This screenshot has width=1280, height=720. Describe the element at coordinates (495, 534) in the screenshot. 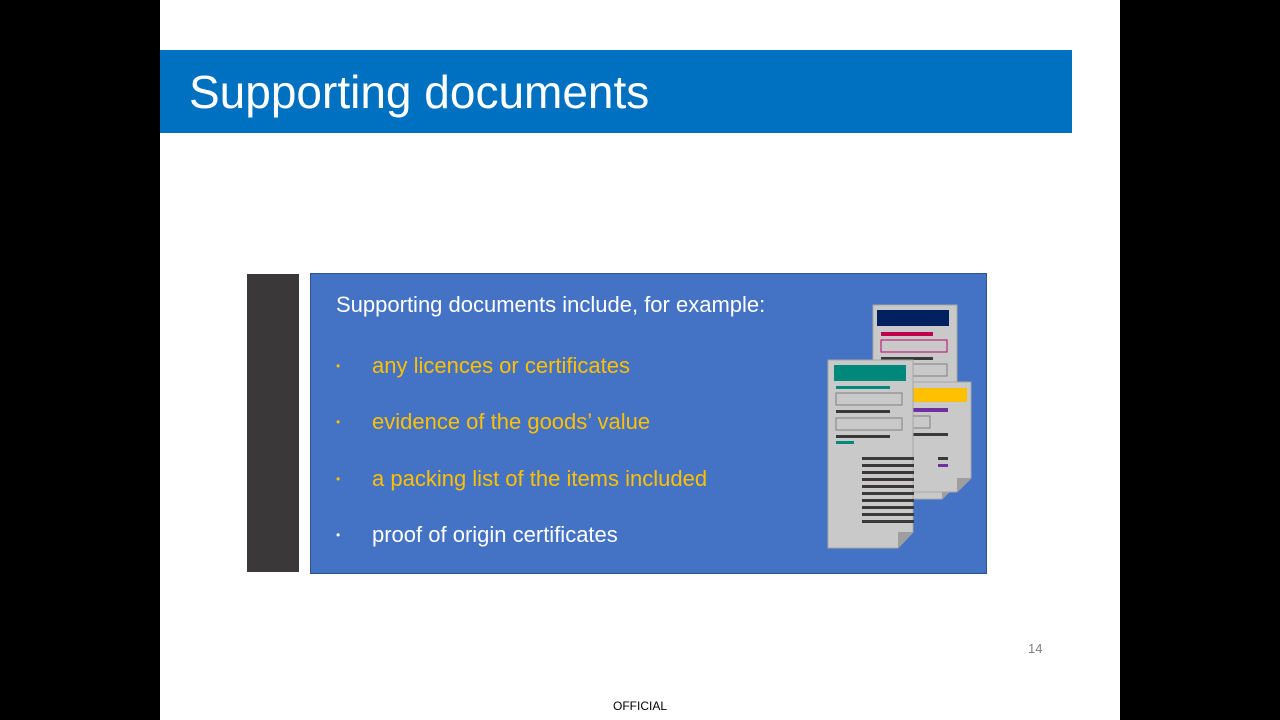

I see `bullet-text: proof of origin certificates` at that location.